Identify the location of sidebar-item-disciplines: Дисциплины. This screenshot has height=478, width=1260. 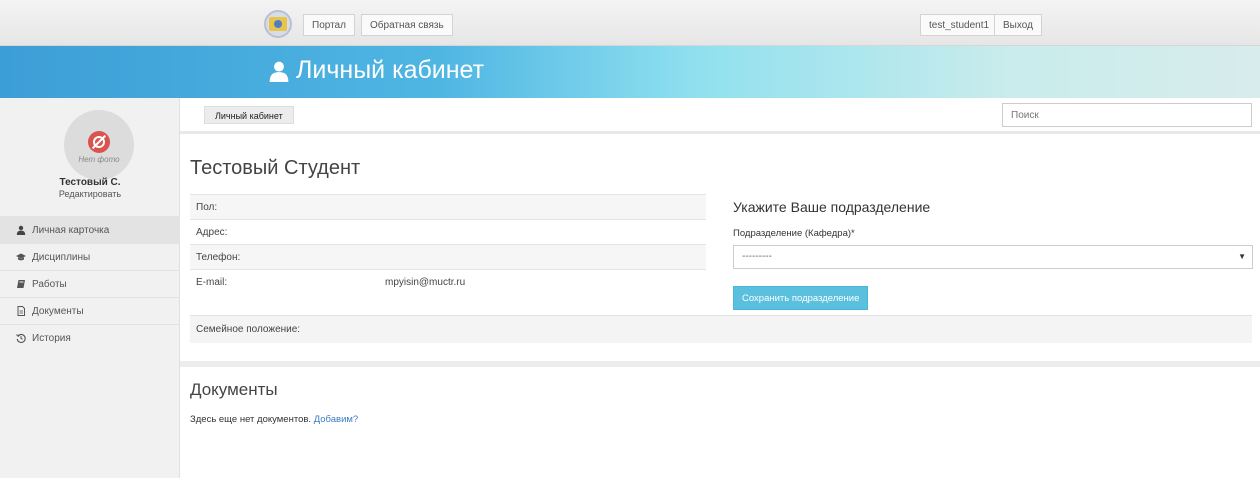
(90, 256).